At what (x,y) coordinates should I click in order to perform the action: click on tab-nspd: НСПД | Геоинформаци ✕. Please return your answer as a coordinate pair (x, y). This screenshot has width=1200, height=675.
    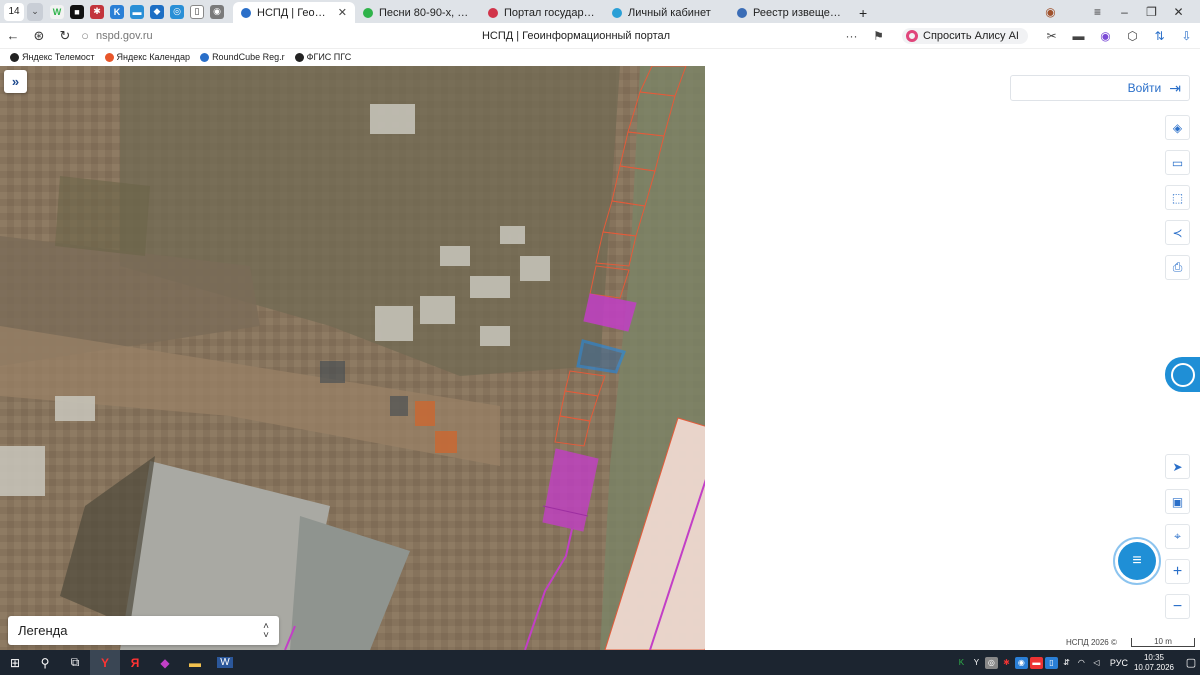
    Looking at the image, I should click on (294, 12).